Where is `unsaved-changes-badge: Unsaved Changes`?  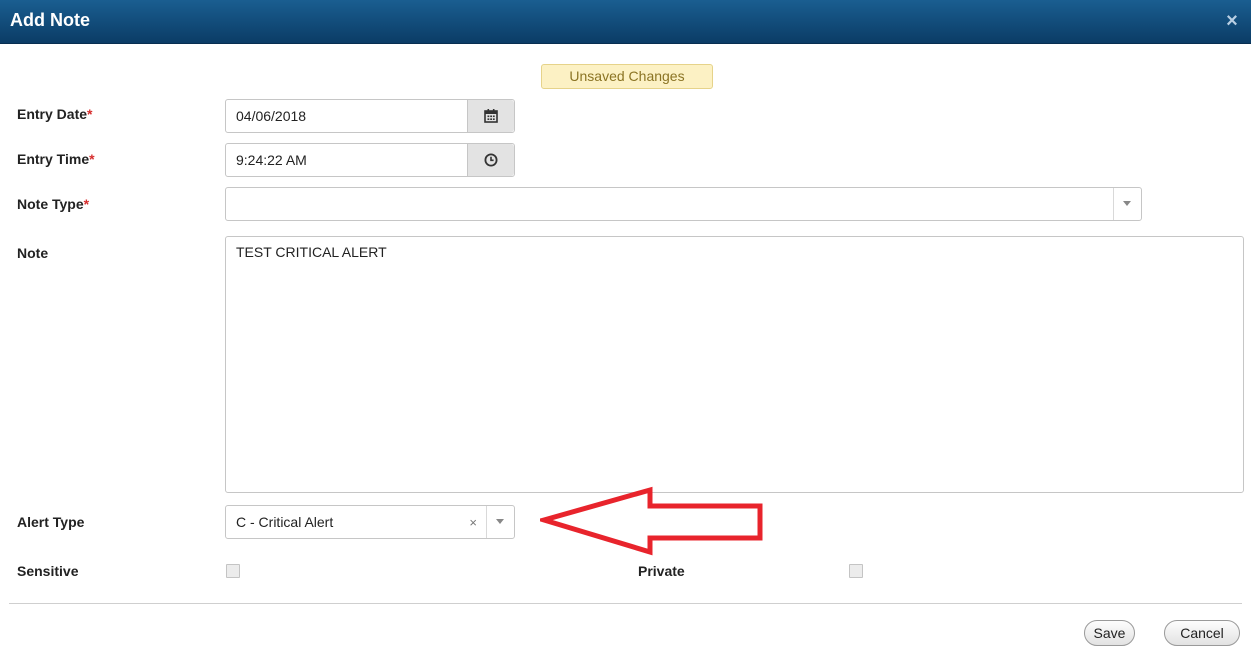
unsaved-changes-badge: Unsaved Changes is located at coordinates (627, 76).